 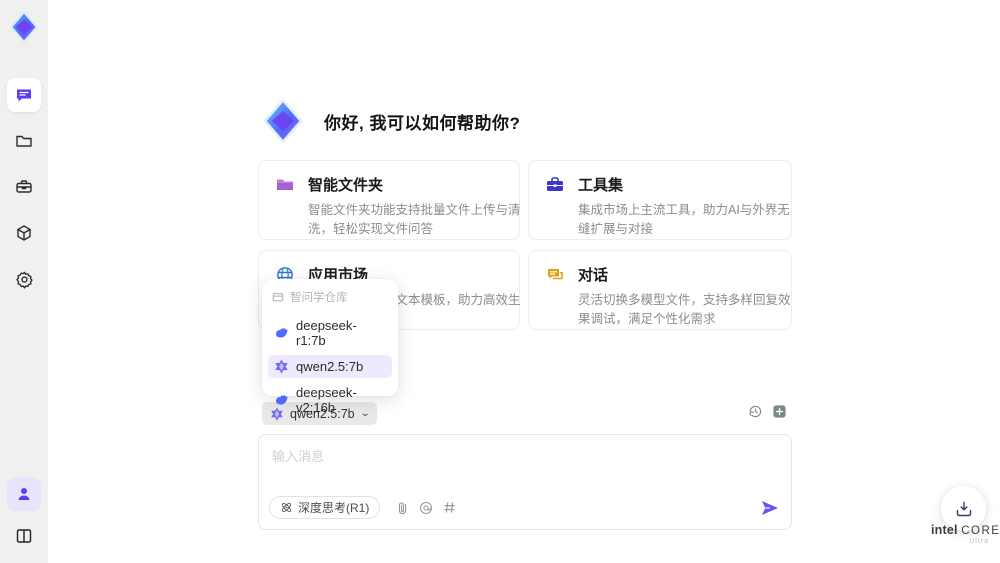 I want to click on atom-icon, so click(x=286, y=507).